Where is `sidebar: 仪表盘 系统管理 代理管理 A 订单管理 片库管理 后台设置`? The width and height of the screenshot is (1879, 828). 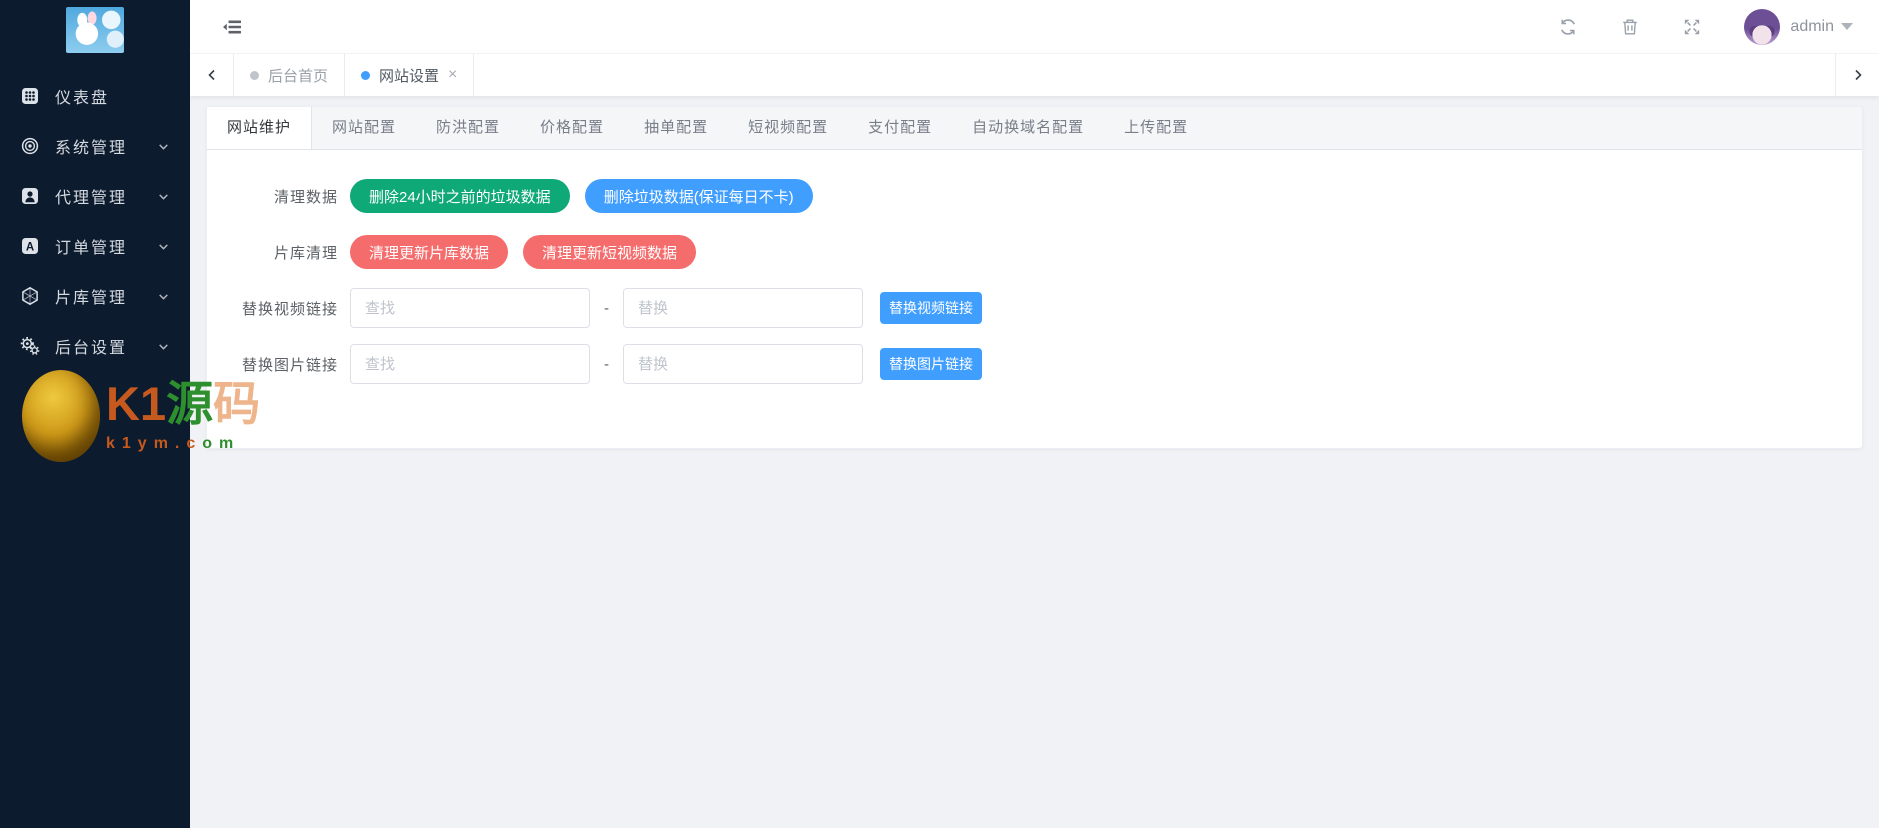
sidebar: 仪表盘 系统管理 代理管理 A 订单管理 片库管理 后台设置 is located at coordinates (95, 414).